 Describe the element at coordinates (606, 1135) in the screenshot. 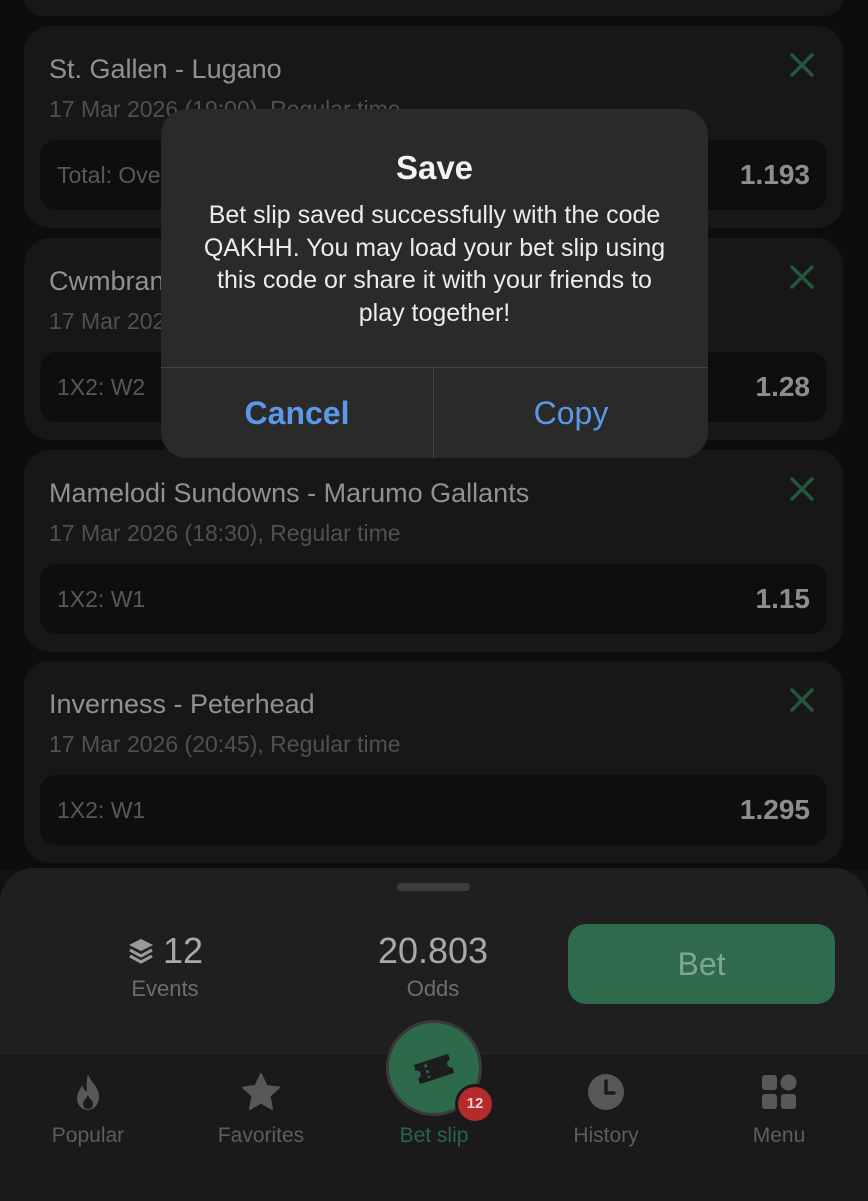

I see `tab-label: History` at that location.